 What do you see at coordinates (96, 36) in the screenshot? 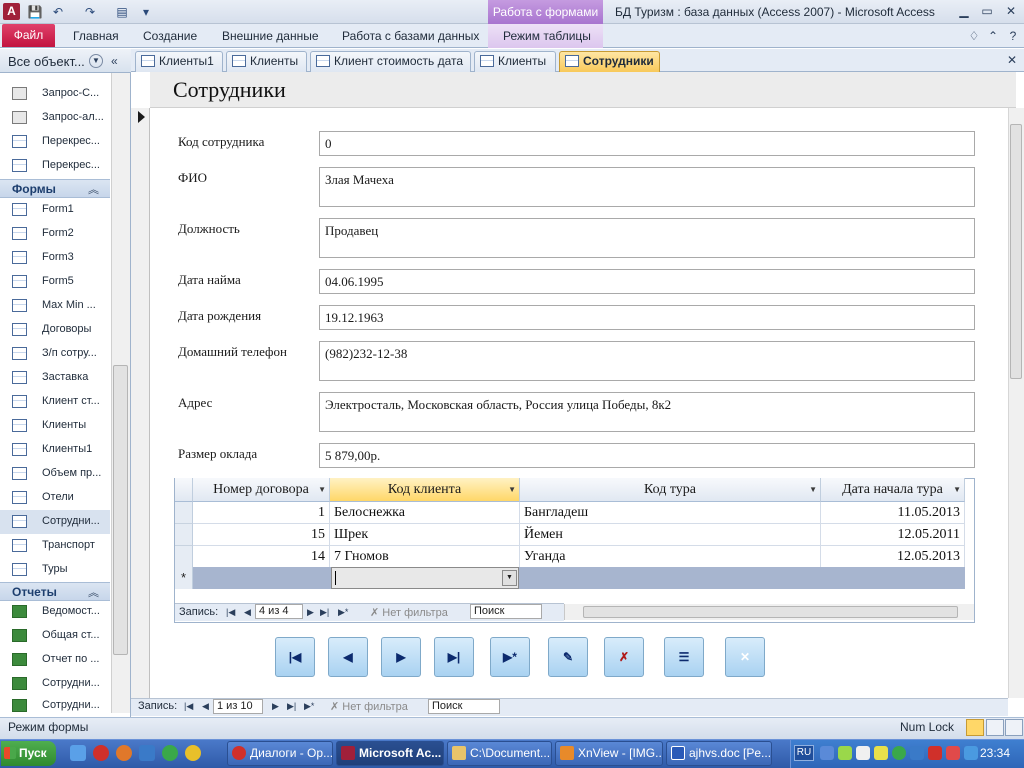
I see `tab-home: Главная` at bounding box center [96, 36].